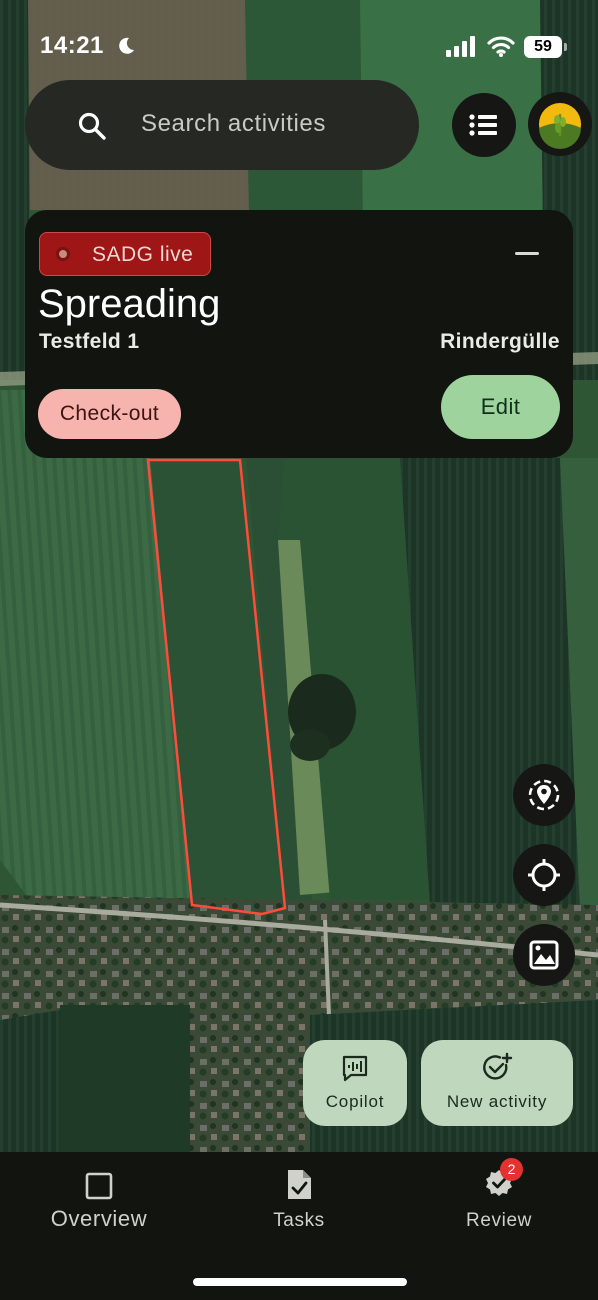 The image size is (598, 1300). I want to click on location-settings-icon, so click(544, 795).